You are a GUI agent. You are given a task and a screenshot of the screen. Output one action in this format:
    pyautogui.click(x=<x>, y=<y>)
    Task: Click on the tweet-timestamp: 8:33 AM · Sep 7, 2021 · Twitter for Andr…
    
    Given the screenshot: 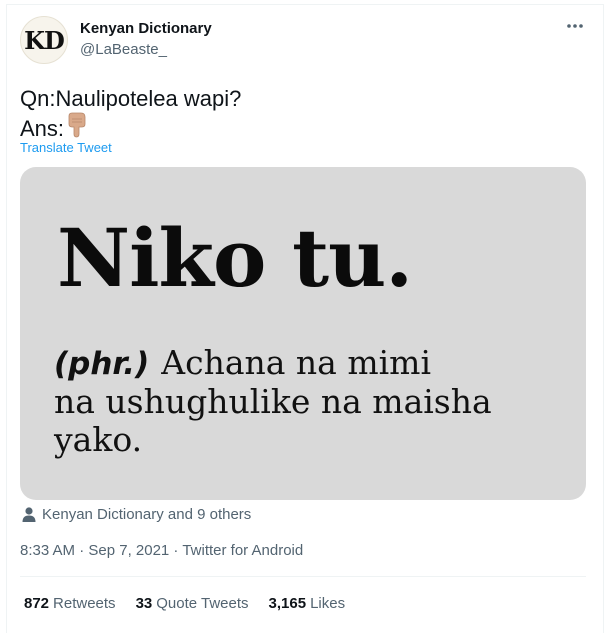 What is the action you would take?
    pyautogui.click(x=161, y=550)
    